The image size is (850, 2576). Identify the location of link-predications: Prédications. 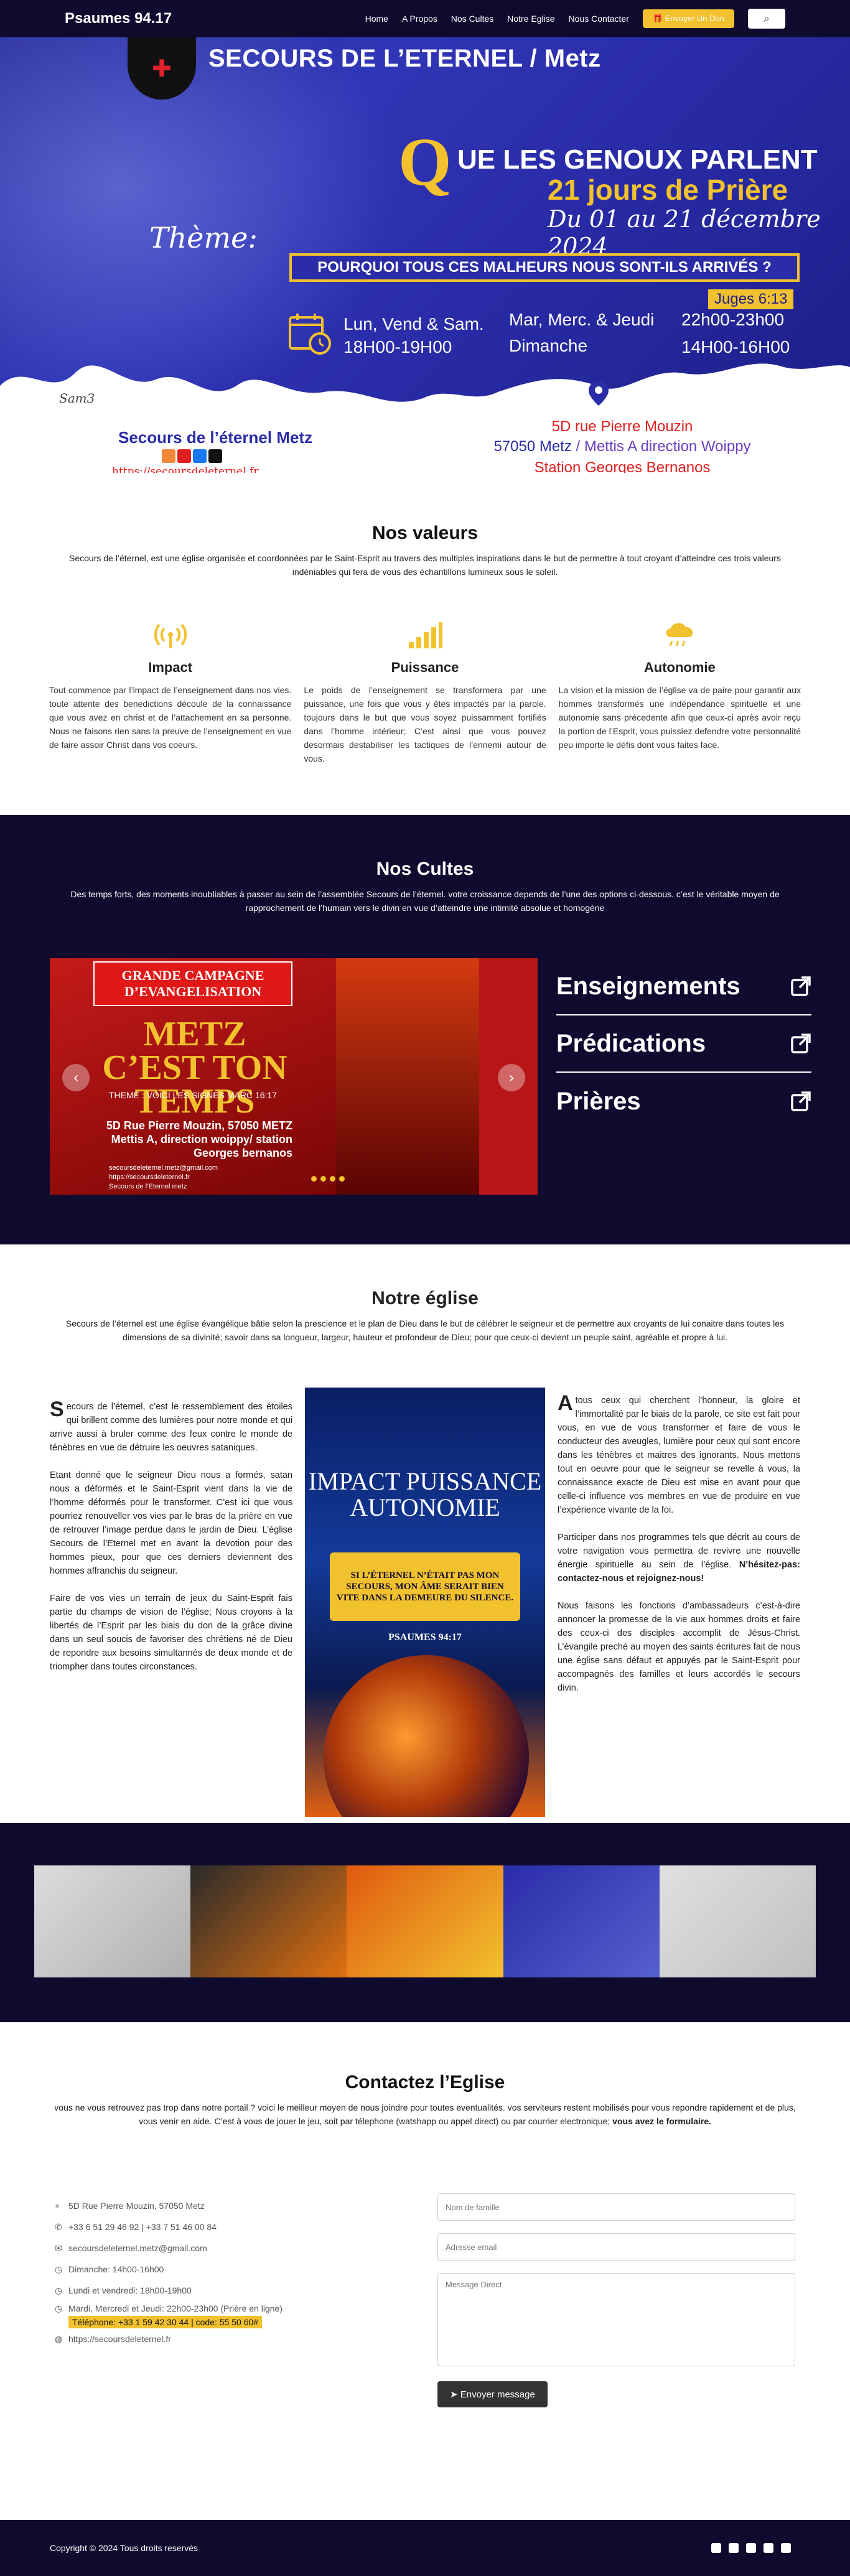
(684, 1044).